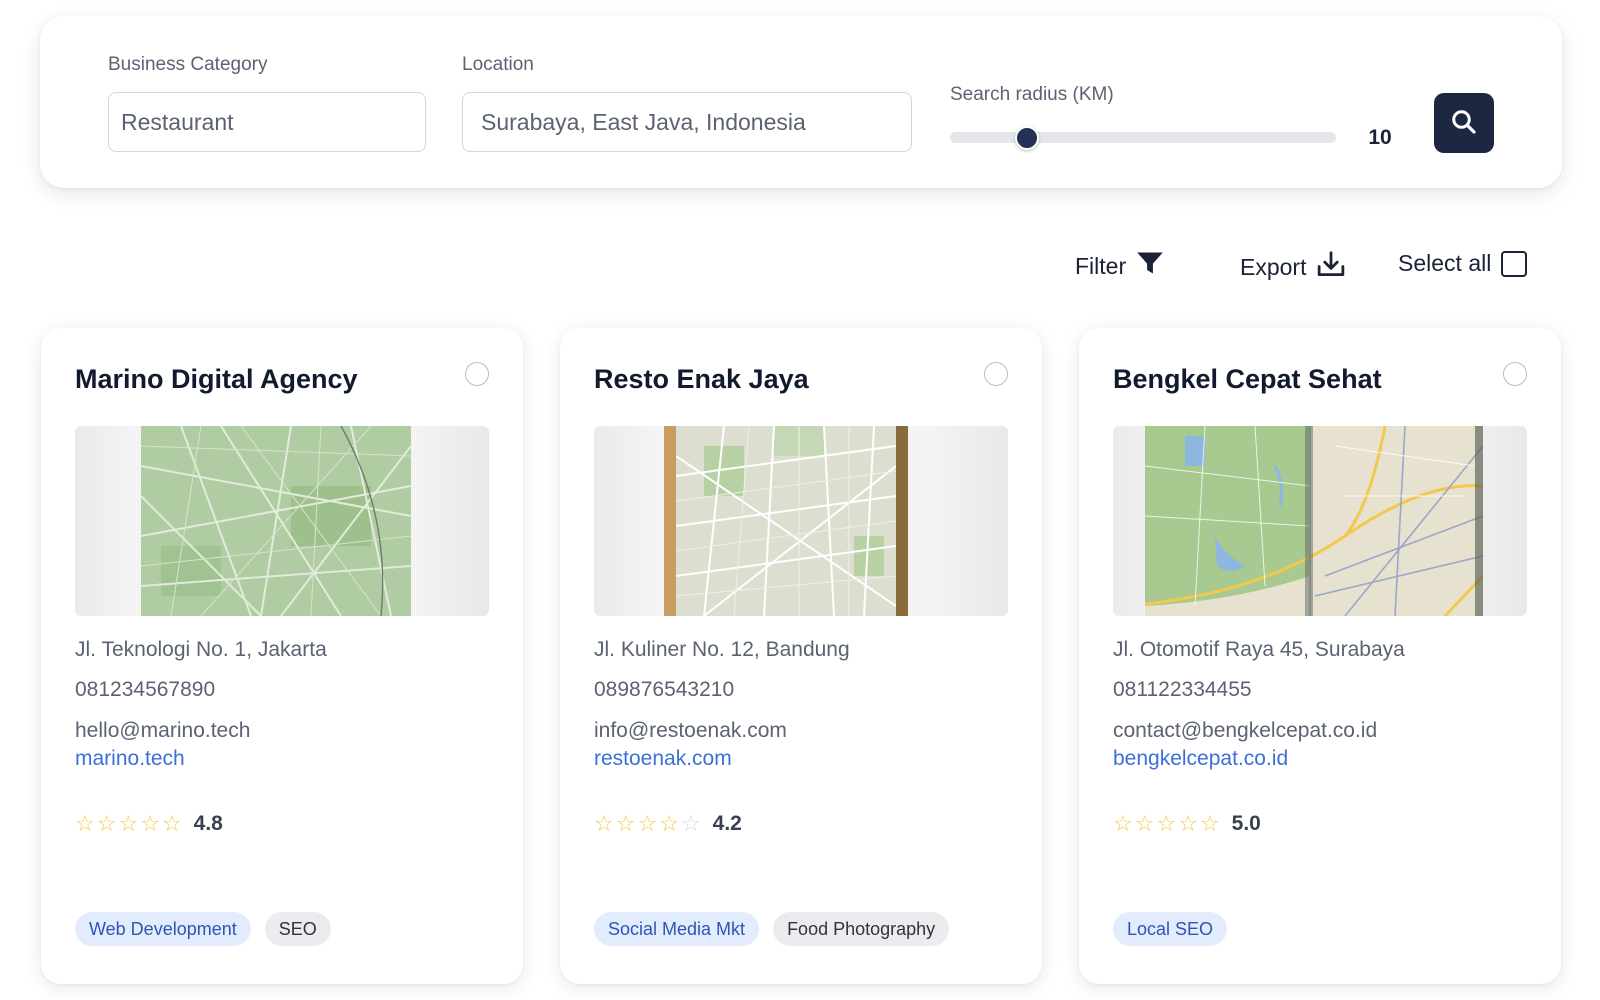  Describe the element at coordinates (1246, 823) in the screenshot. I see `rating-value: 5.0` at that location.